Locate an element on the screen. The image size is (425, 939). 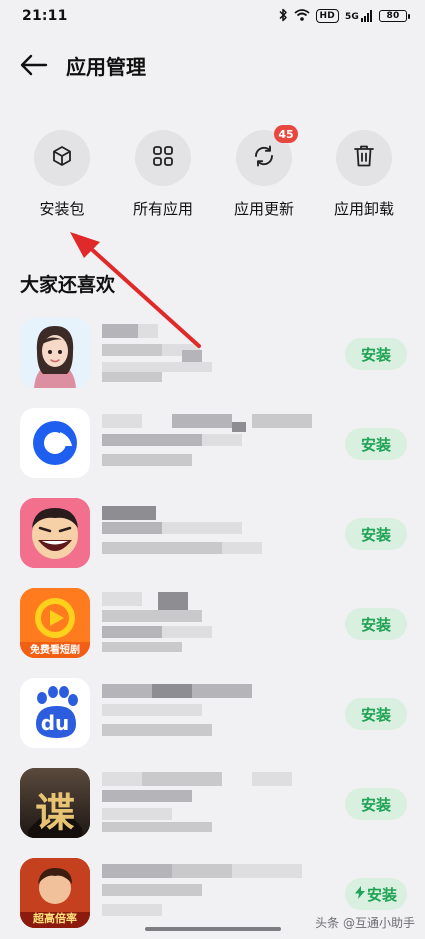
action-app-updates: 45 应用更新 is located at coordinates (264, 175).